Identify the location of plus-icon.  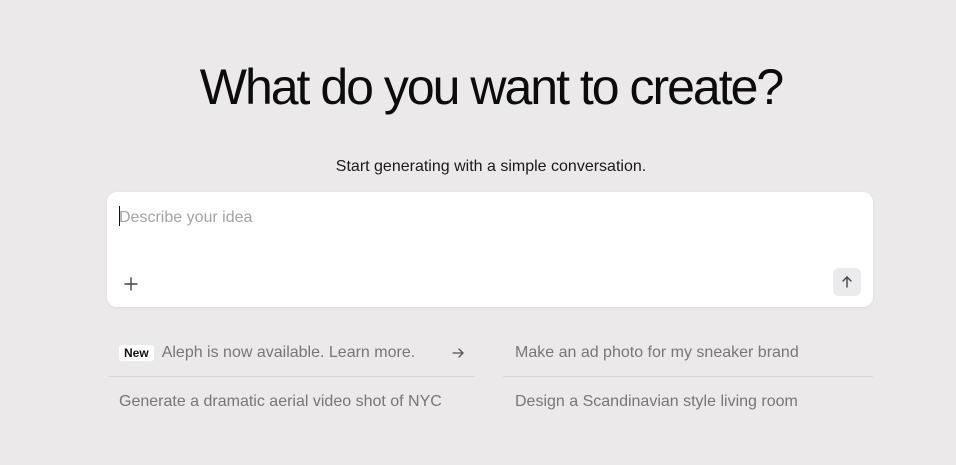
(131, 284).